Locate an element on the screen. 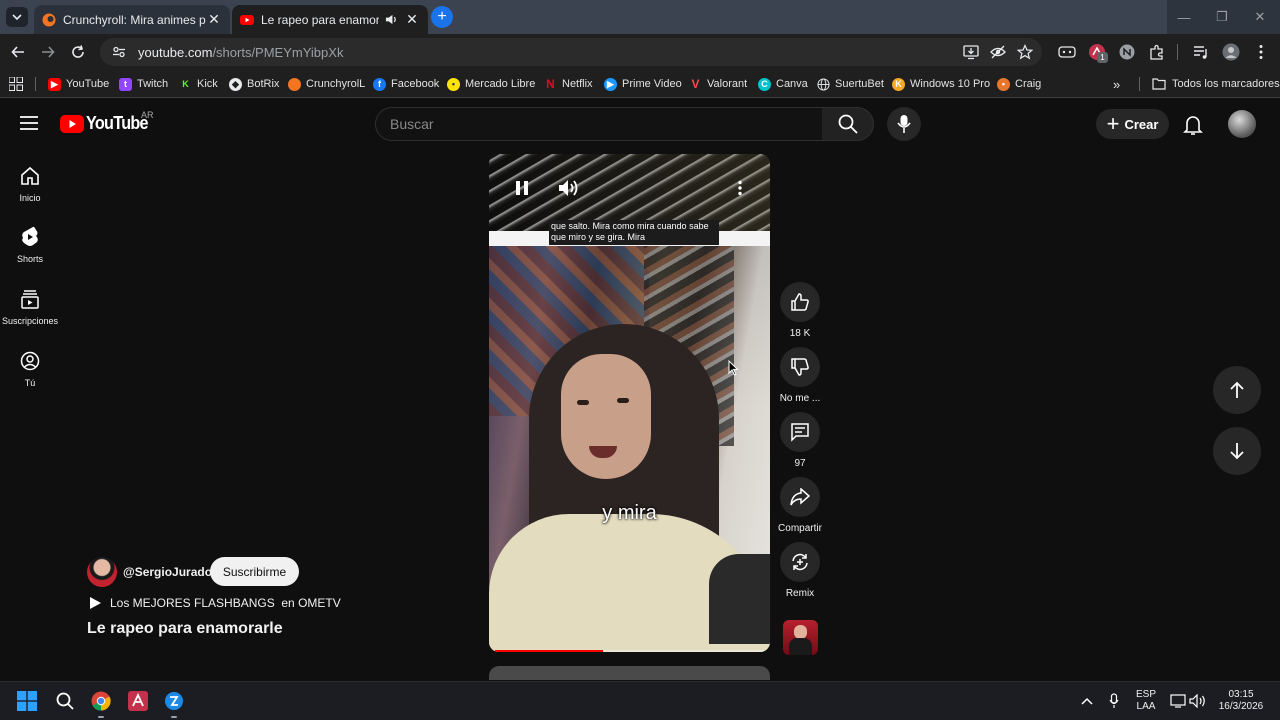 The image size is (1280, 720). player-more-button is located at coordinates (740, 188).